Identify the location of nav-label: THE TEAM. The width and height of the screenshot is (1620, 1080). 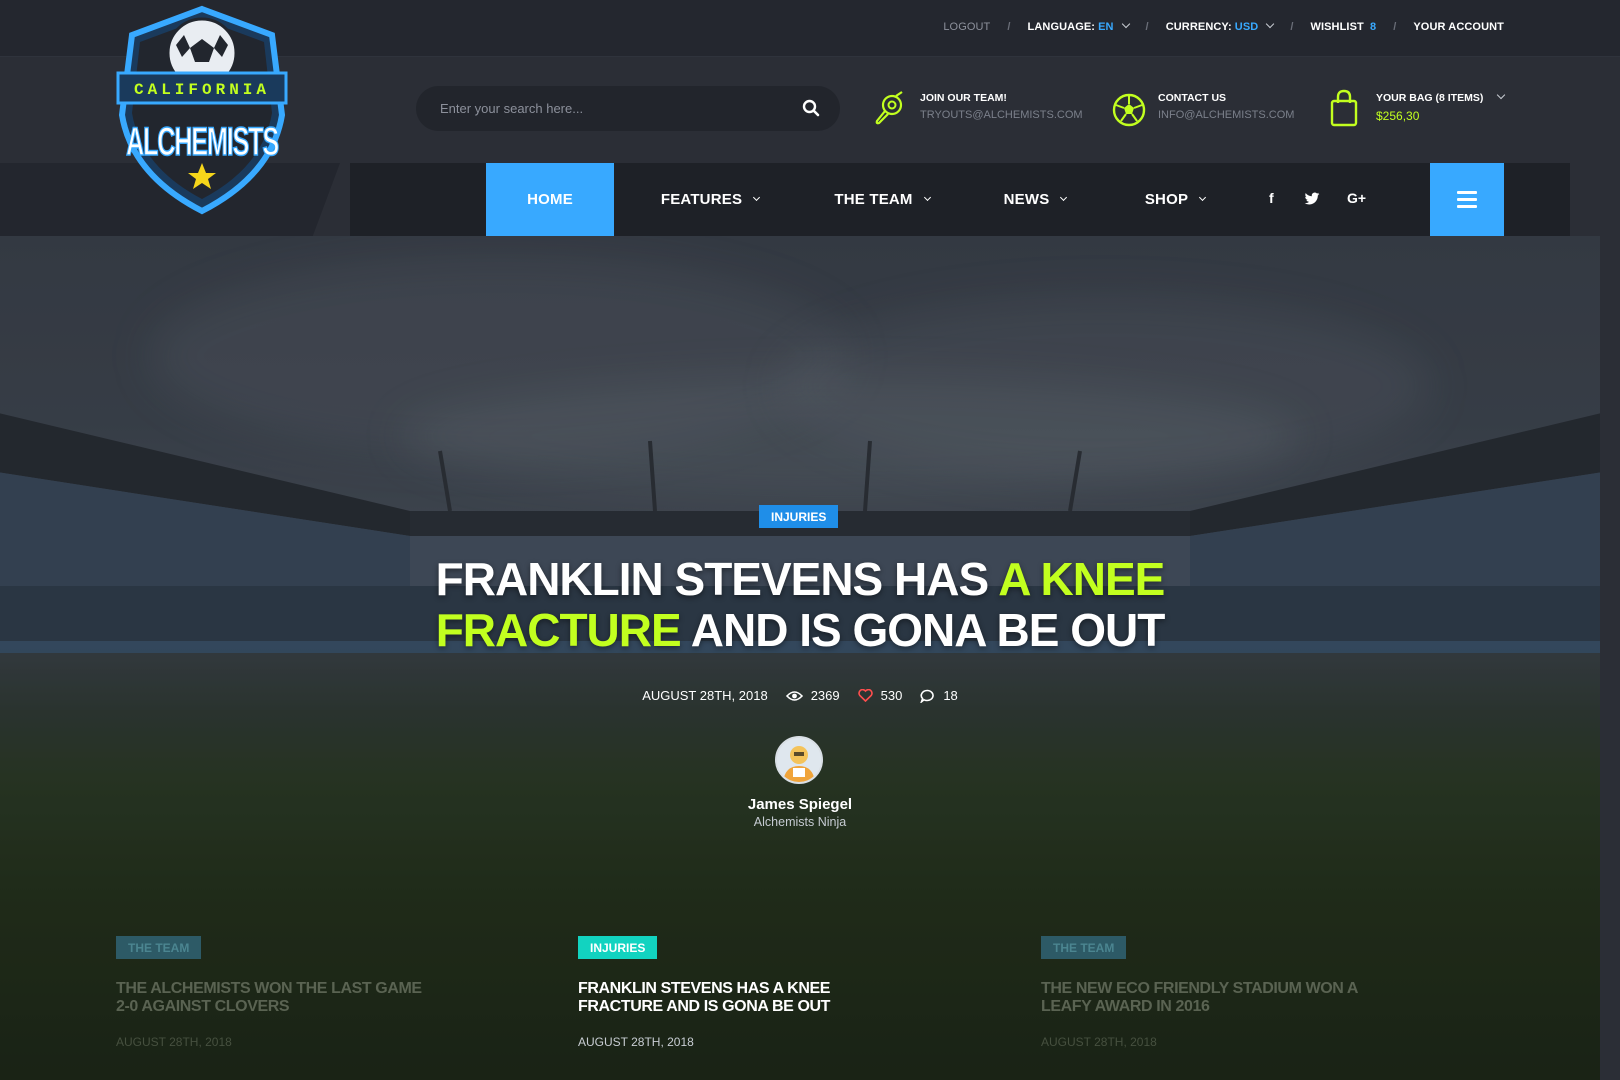
(873, 199).